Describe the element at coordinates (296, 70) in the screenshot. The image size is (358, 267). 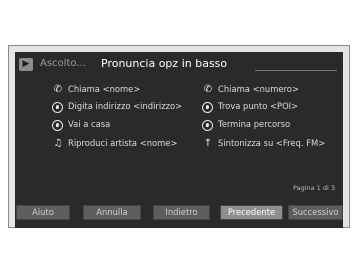
I see `header-divider` at that location.